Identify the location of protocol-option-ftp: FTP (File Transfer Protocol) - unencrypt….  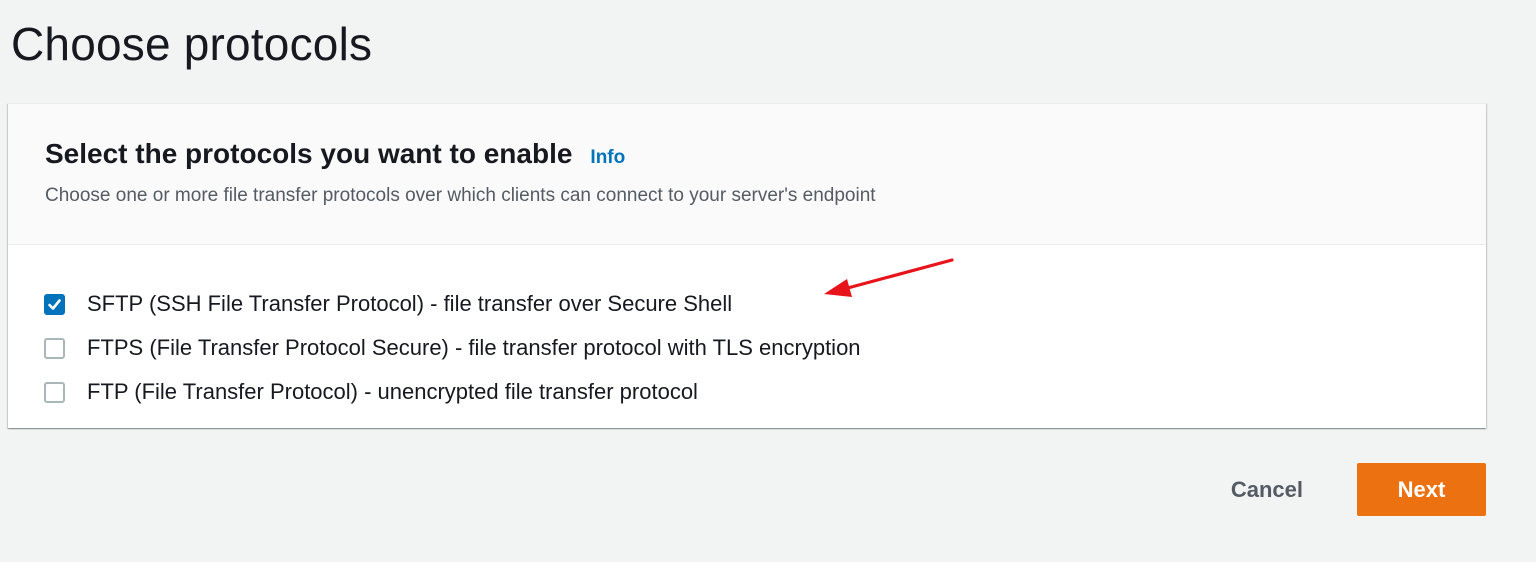
(452, 392).